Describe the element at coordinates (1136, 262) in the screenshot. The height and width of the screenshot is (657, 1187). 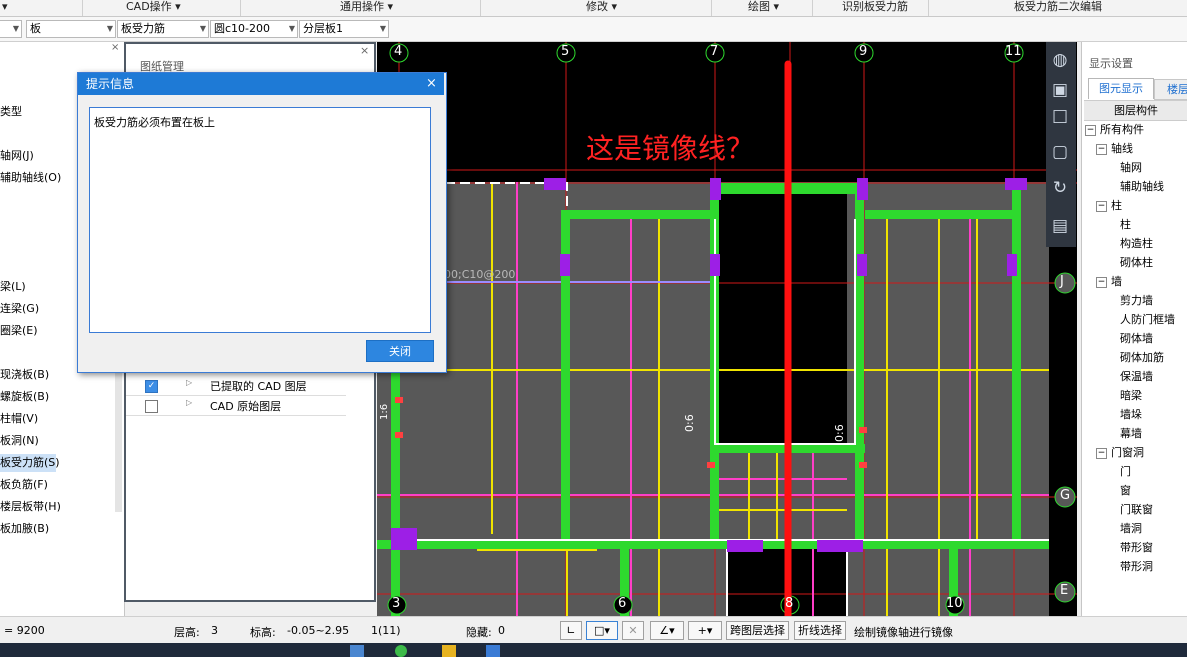
I see `tree-node: 砌体柱` at that location.